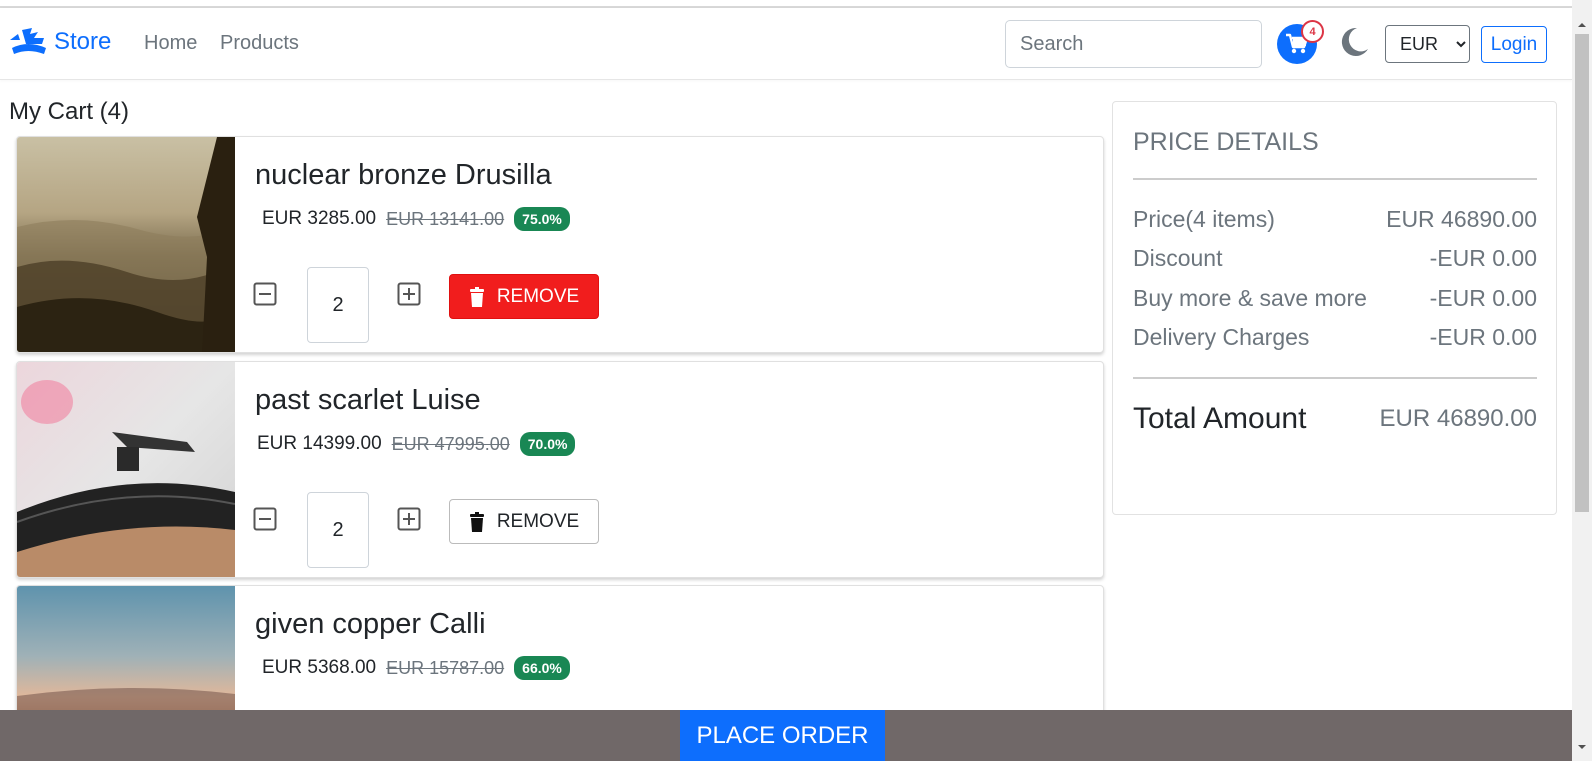 This screenshot has width=1592, height=761. Describe the element at coordinates (28, 41) in the screenshot. I see `store-logo-icon` at that location.